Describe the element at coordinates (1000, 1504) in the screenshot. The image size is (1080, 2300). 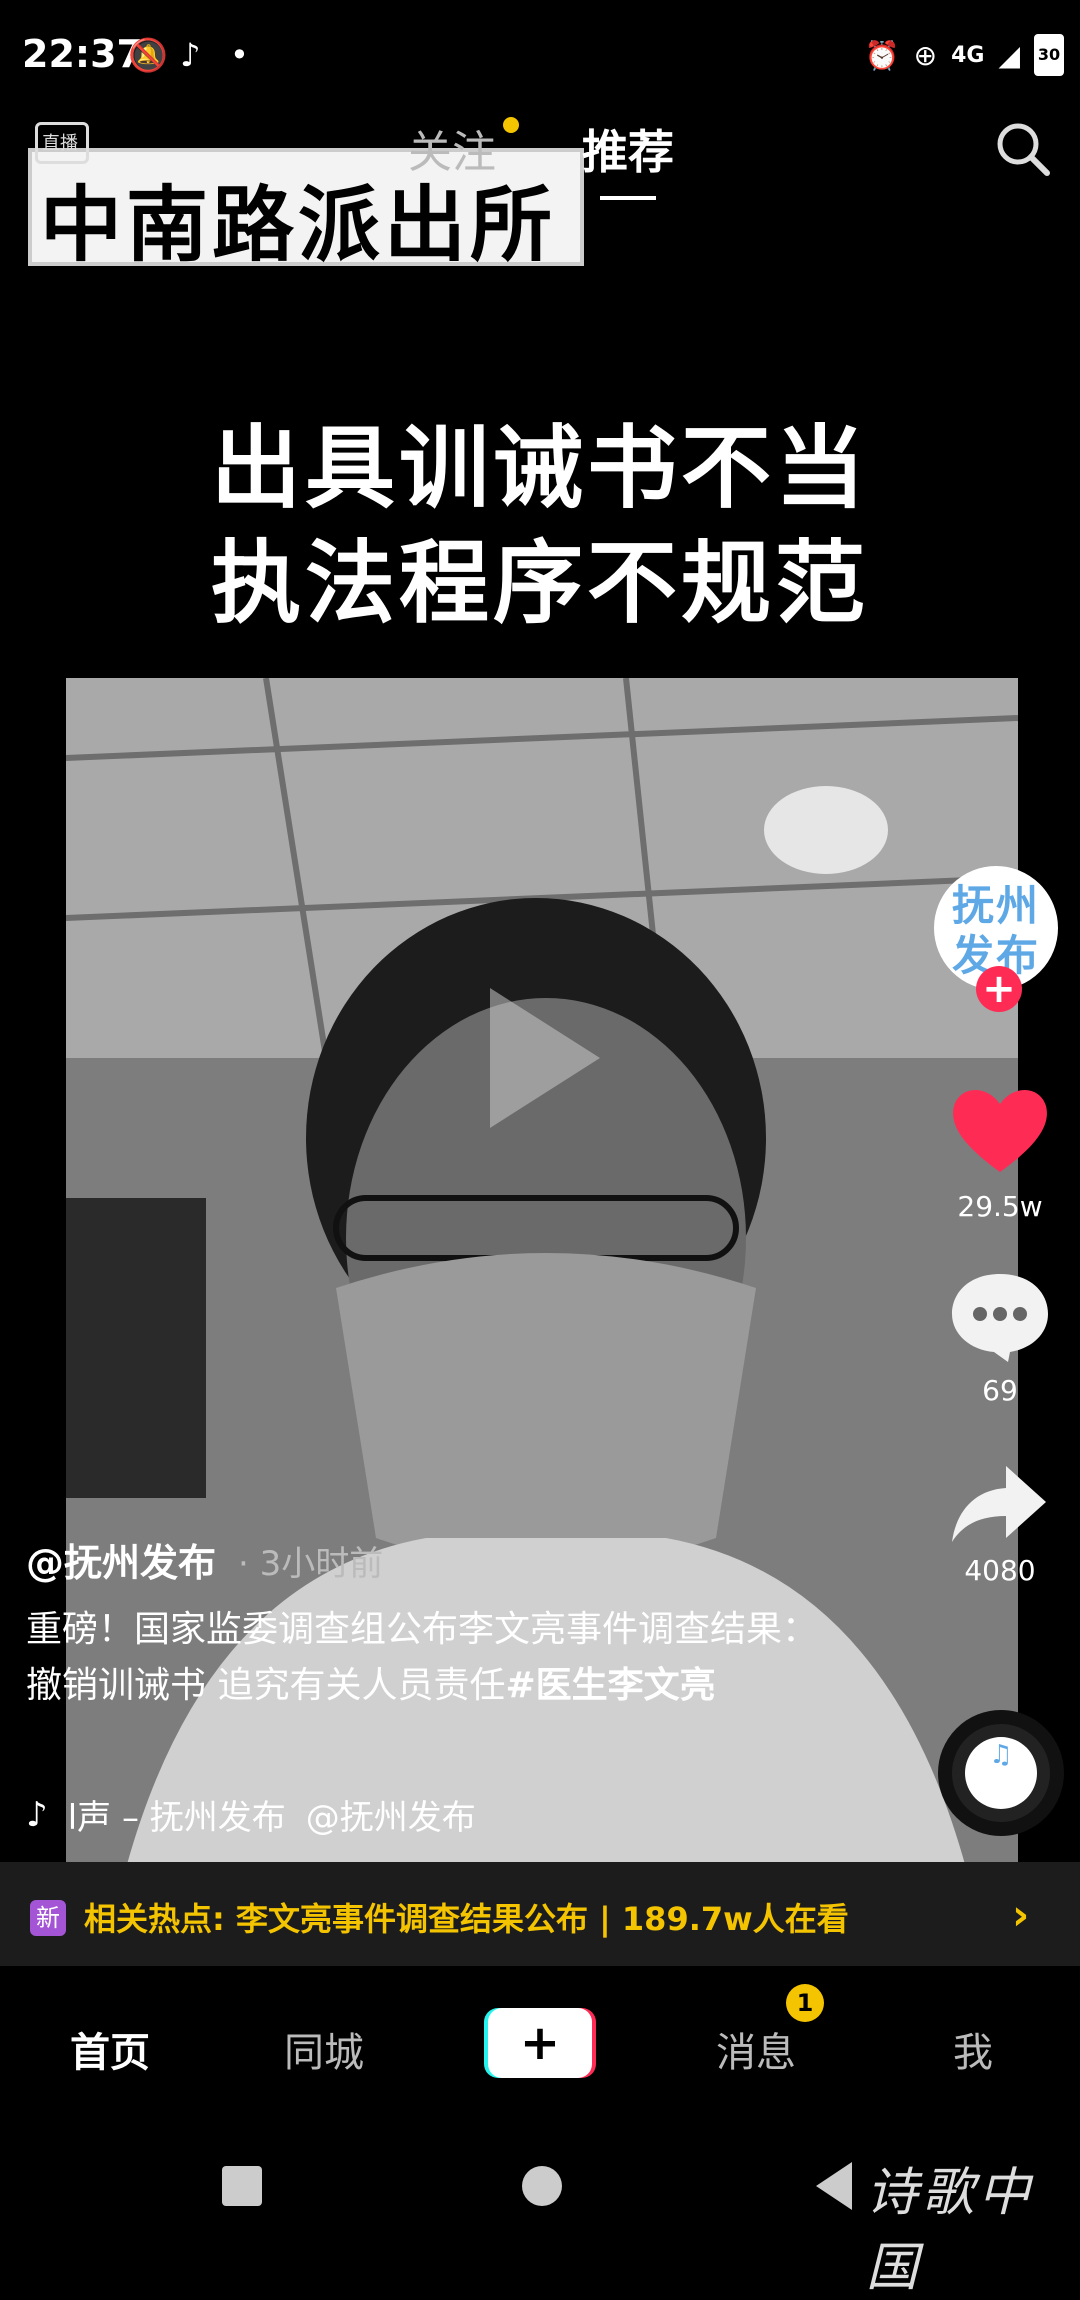
I see `share-icon` at that location.